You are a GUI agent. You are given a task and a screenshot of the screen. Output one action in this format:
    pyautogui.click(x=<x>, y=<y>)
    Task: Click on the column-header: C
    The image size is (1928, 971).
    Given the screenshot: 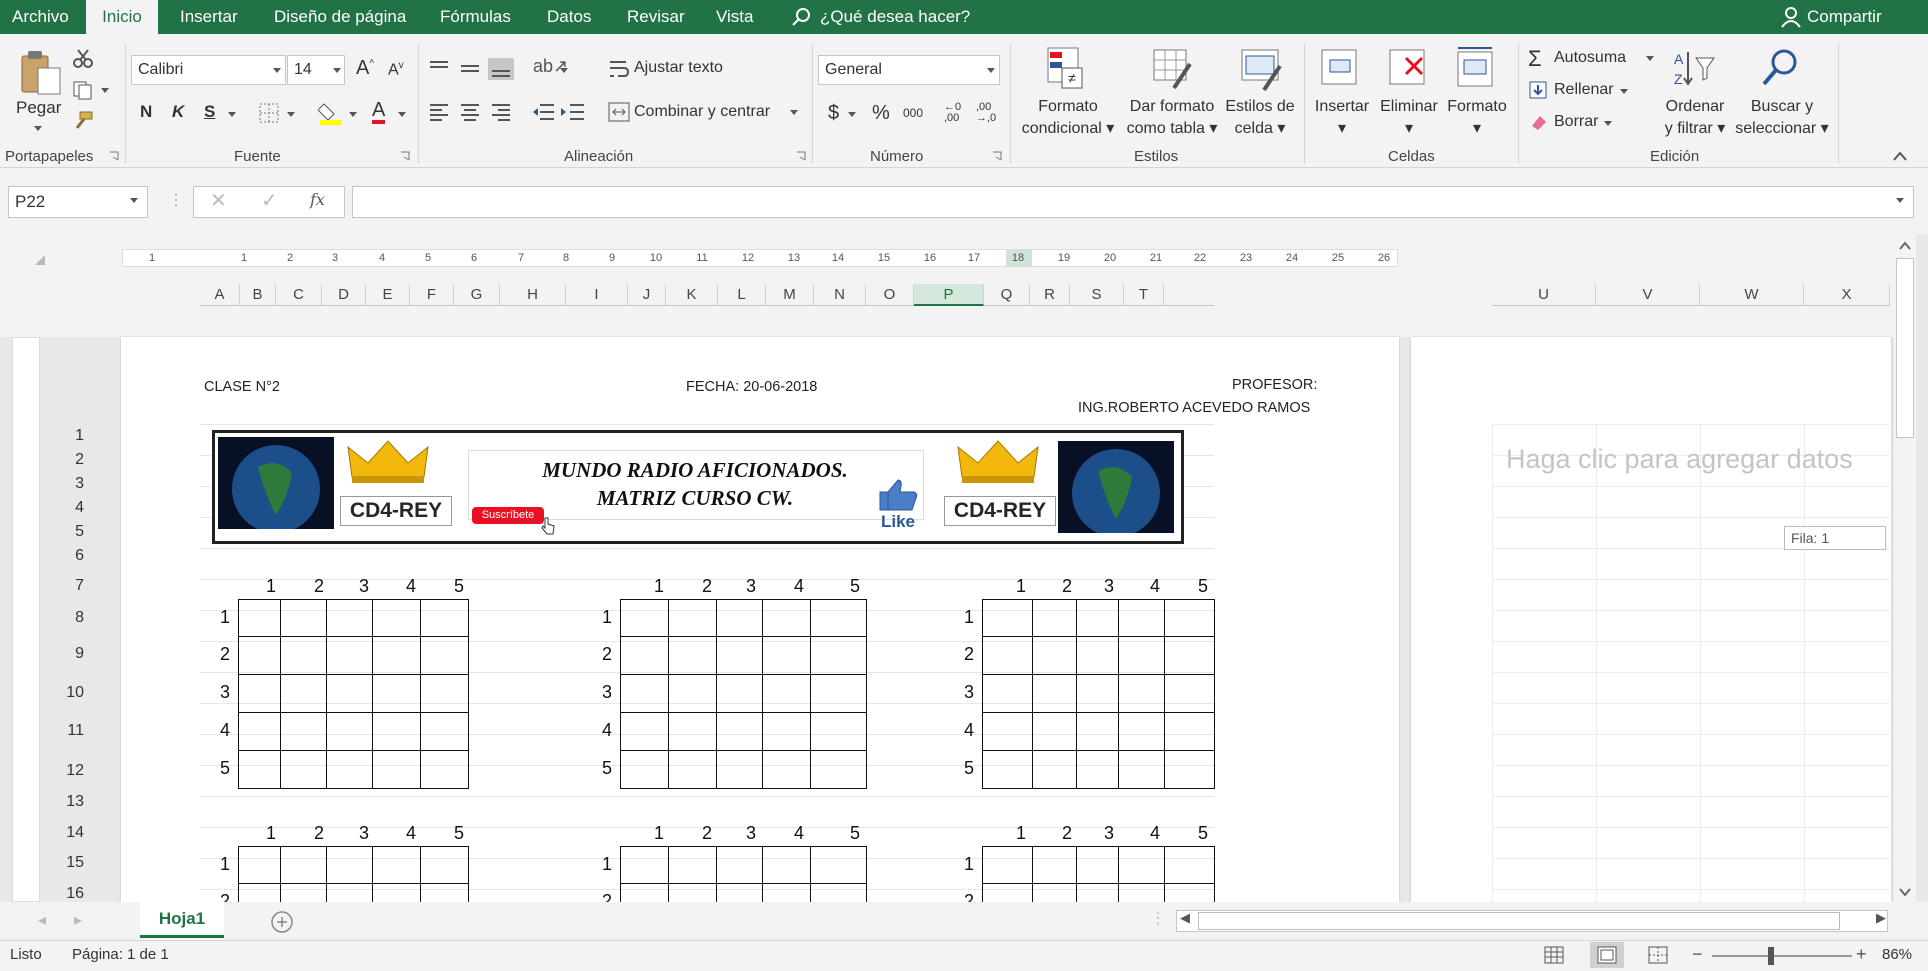 What is the action you would take?
    pyautogui.click(x=299, y=295)
    